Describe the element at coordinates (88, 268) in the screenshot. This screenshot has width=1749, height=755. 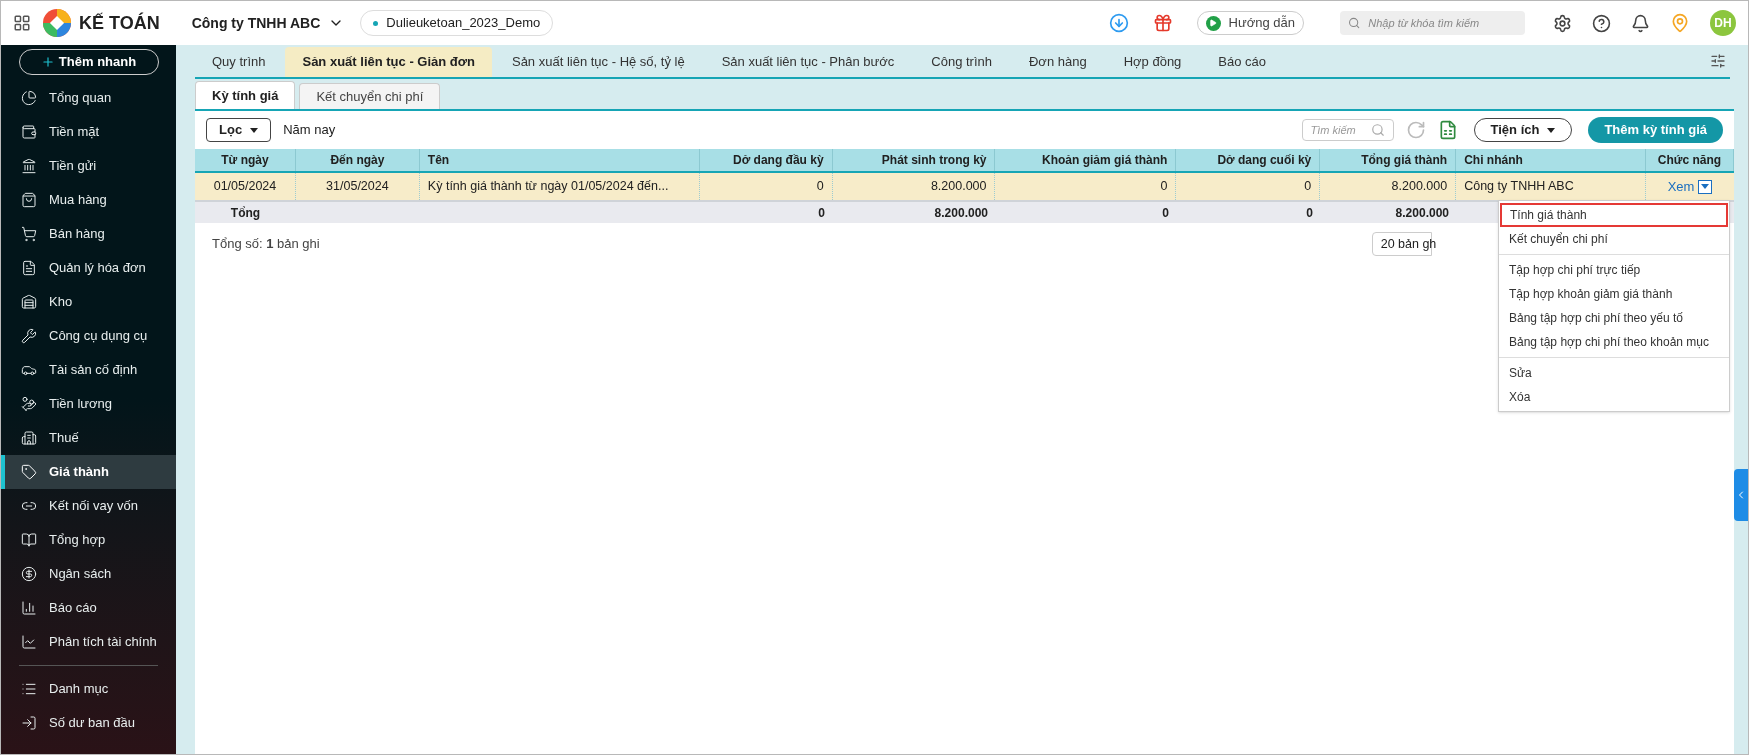
I see `sidebar-item: Quản lý hóa đơn` at that location.